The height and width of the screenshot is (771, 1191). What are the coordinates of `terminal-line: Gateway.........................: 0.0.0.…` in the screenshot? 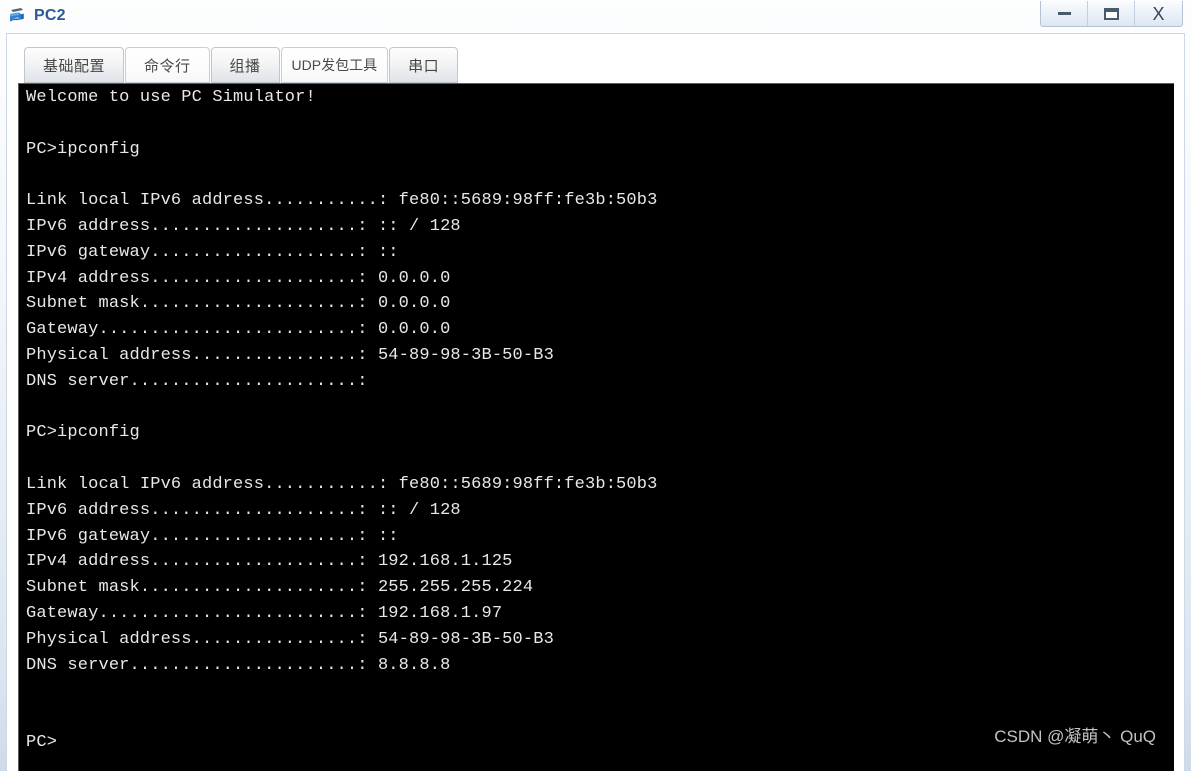 It's located at (238, 330).